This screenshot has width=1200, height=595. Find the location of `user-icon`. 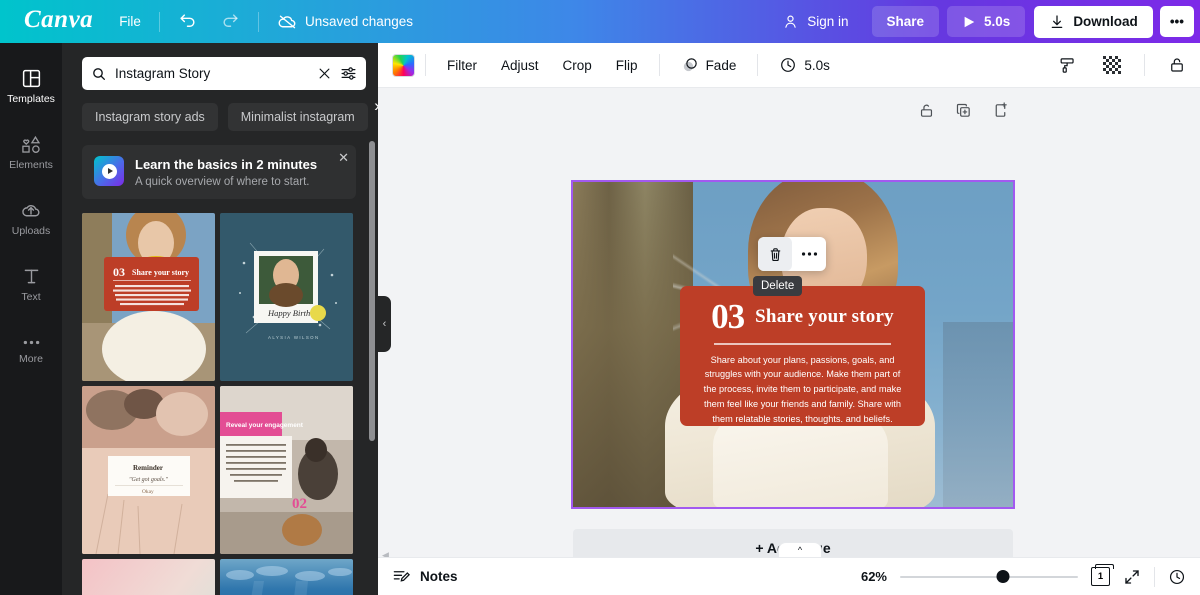

user-icon is located at coordinates (790, 21).